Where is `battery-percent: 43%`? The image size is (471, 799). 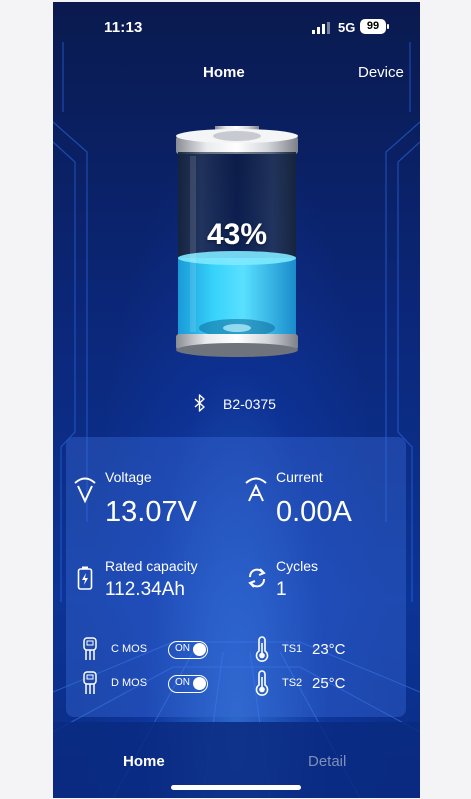
battery-percent: 43% is located at coordinates (237, 234).